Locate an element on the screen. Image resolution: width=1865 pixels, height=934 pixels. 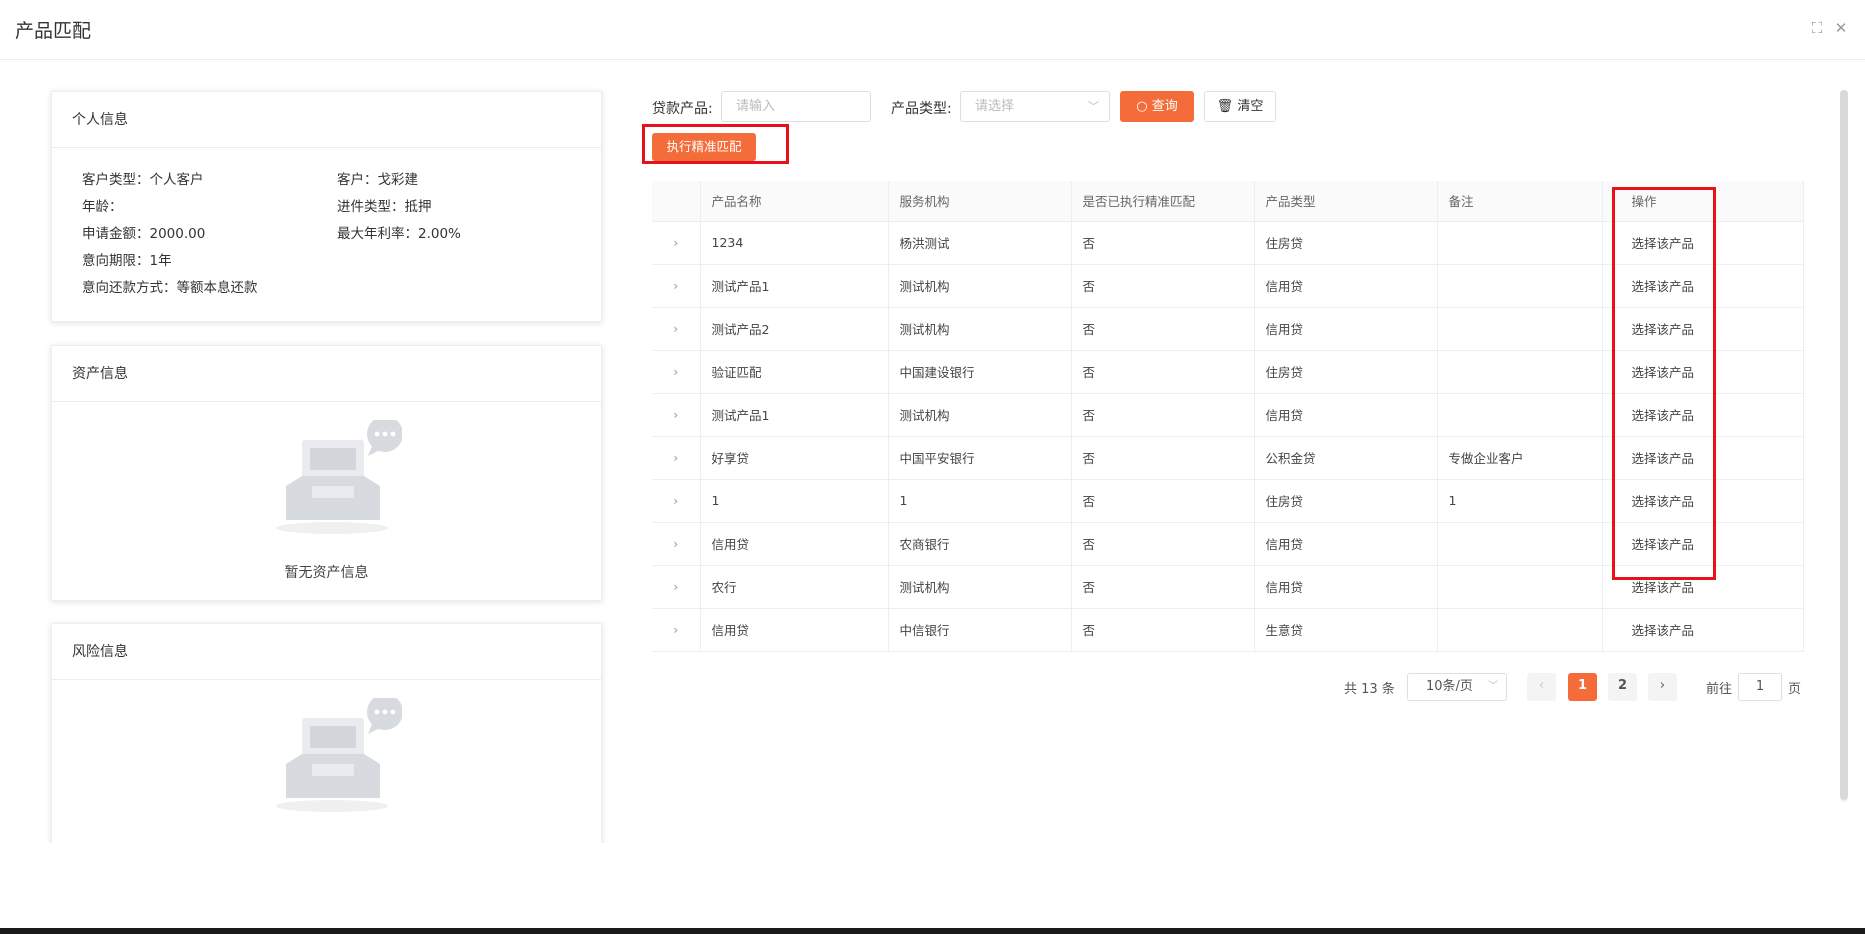
product-type-placeholder: 请选择 is located at coordinates (995, 106).